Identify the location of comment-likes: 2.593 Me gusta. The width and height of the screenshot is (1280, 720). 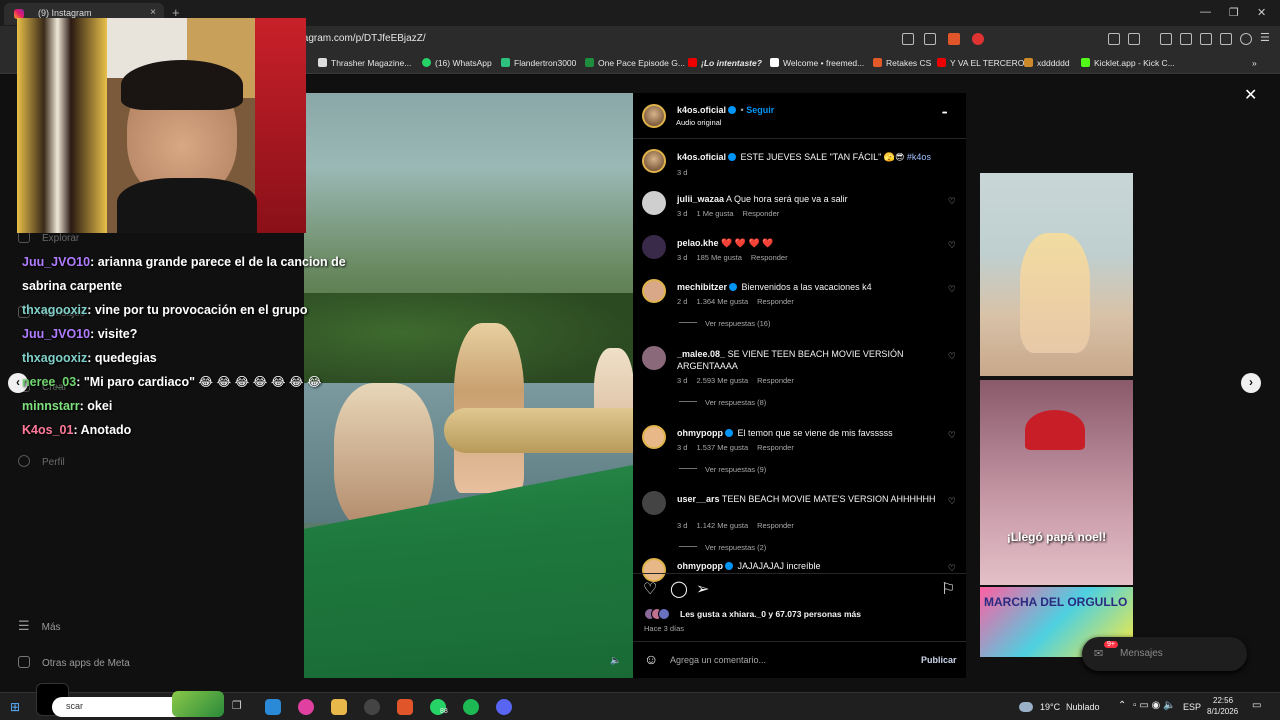
(722, 380).